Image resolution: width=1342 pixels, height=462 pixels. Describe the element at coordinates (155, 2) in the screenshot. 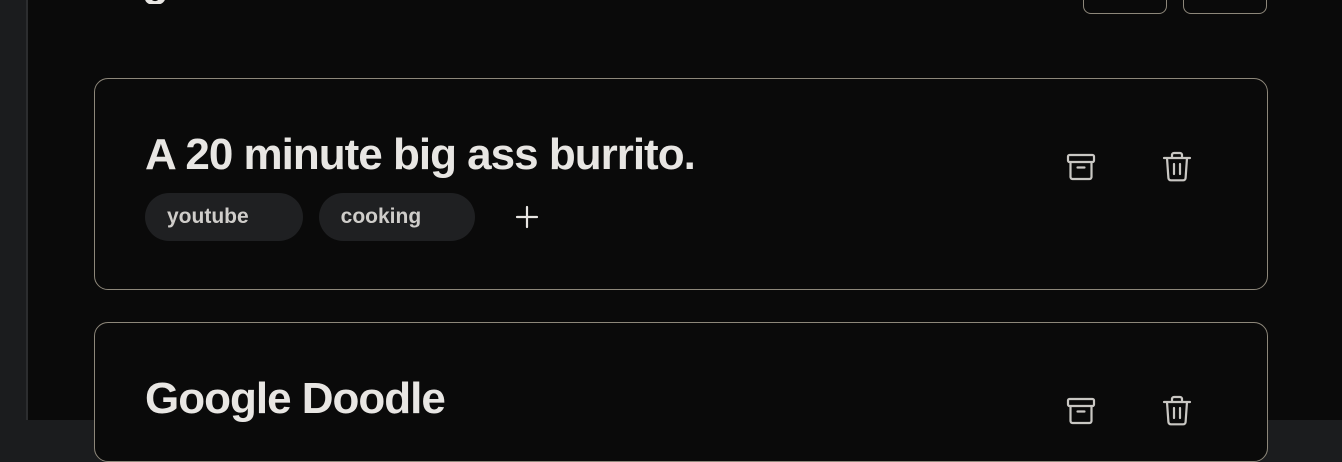

I see `page-title-text: g` at that location.